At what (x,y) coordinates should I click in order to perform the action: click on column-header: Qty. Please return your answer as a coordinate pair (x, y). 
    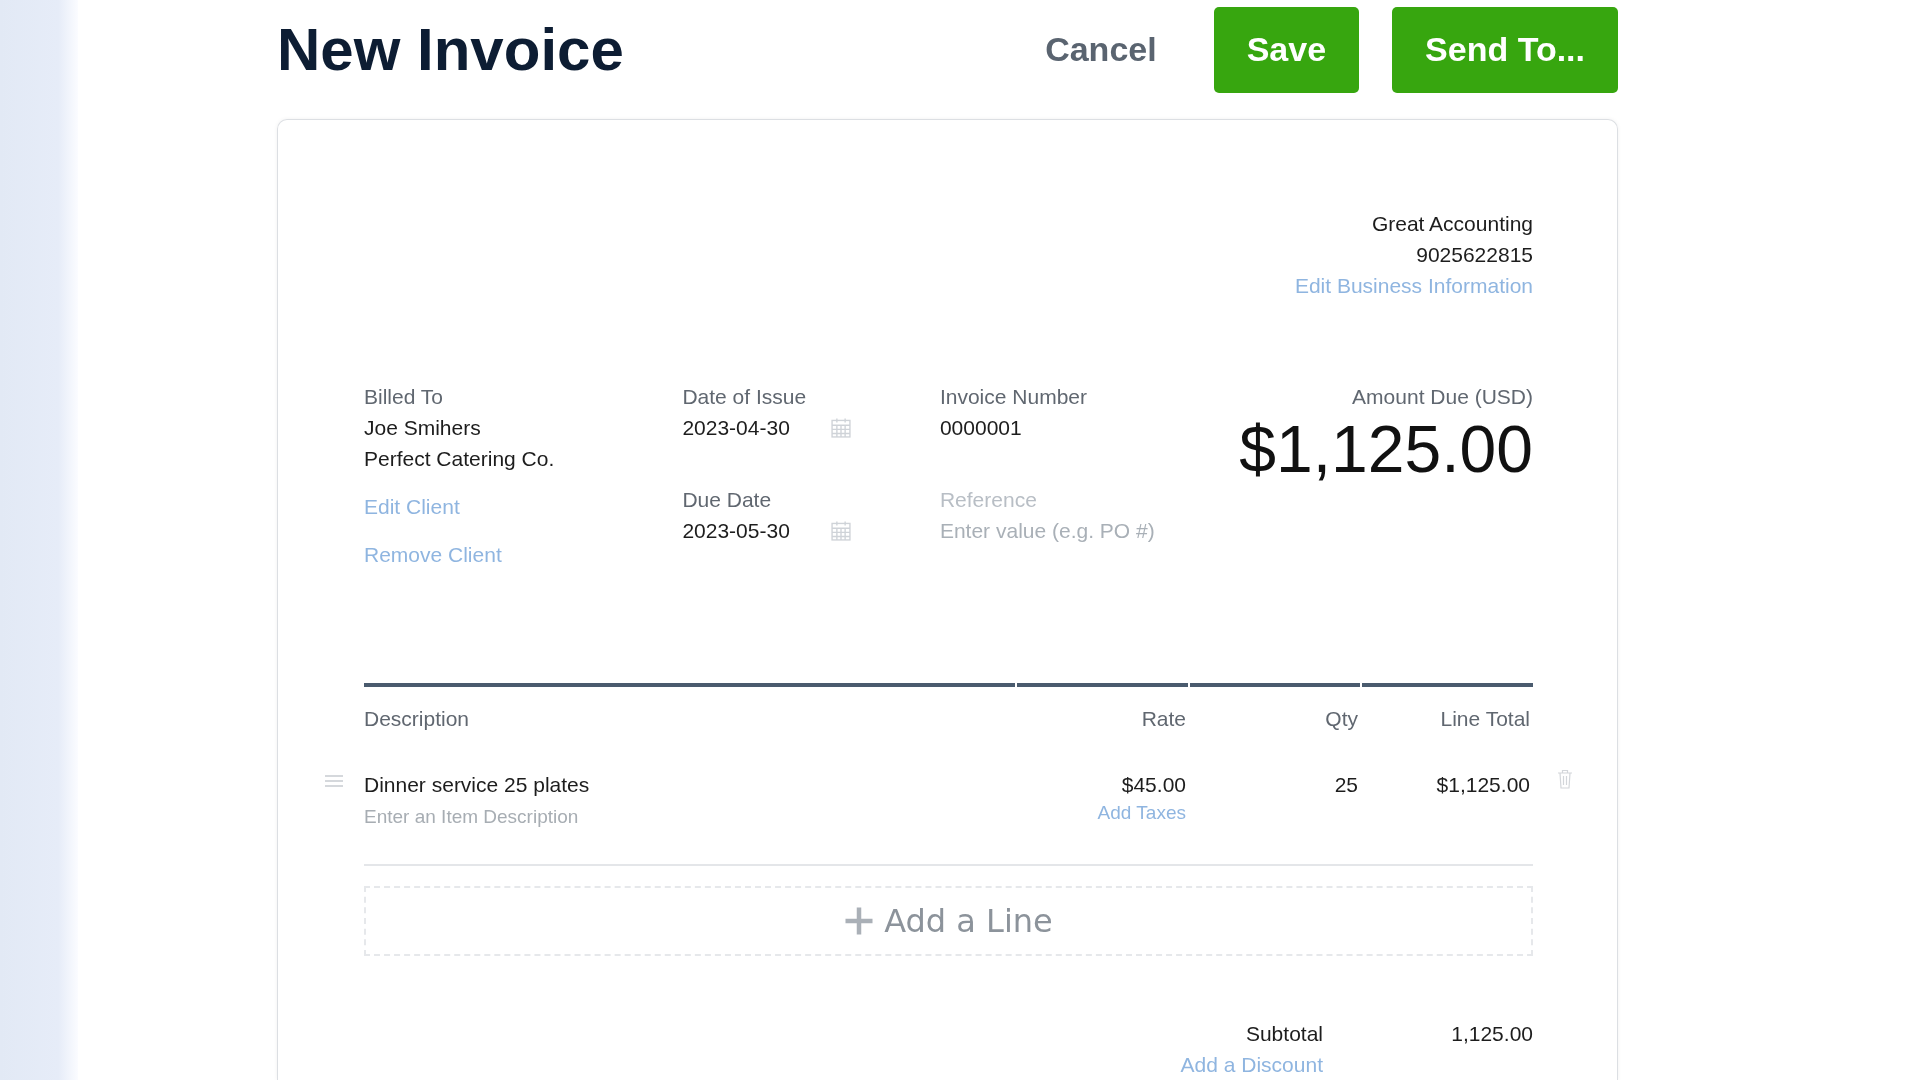
    Looking at the image, I should click on (1341, 719).